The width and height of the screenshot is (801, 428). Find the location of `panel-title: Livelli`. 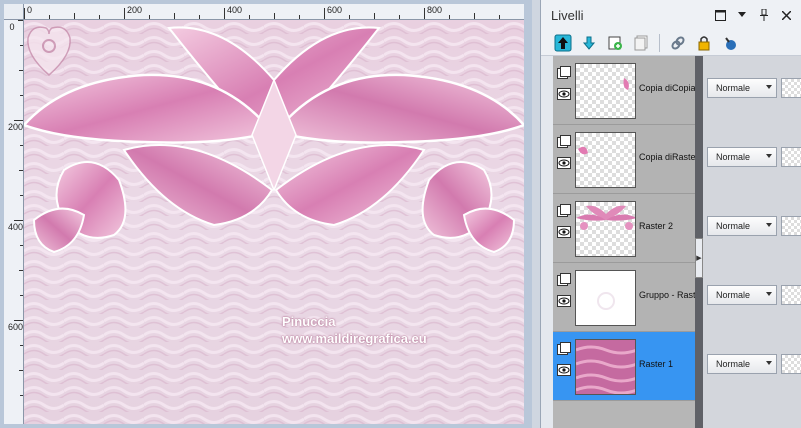

panel-title: Livelli is located at coordinates (567, 15).